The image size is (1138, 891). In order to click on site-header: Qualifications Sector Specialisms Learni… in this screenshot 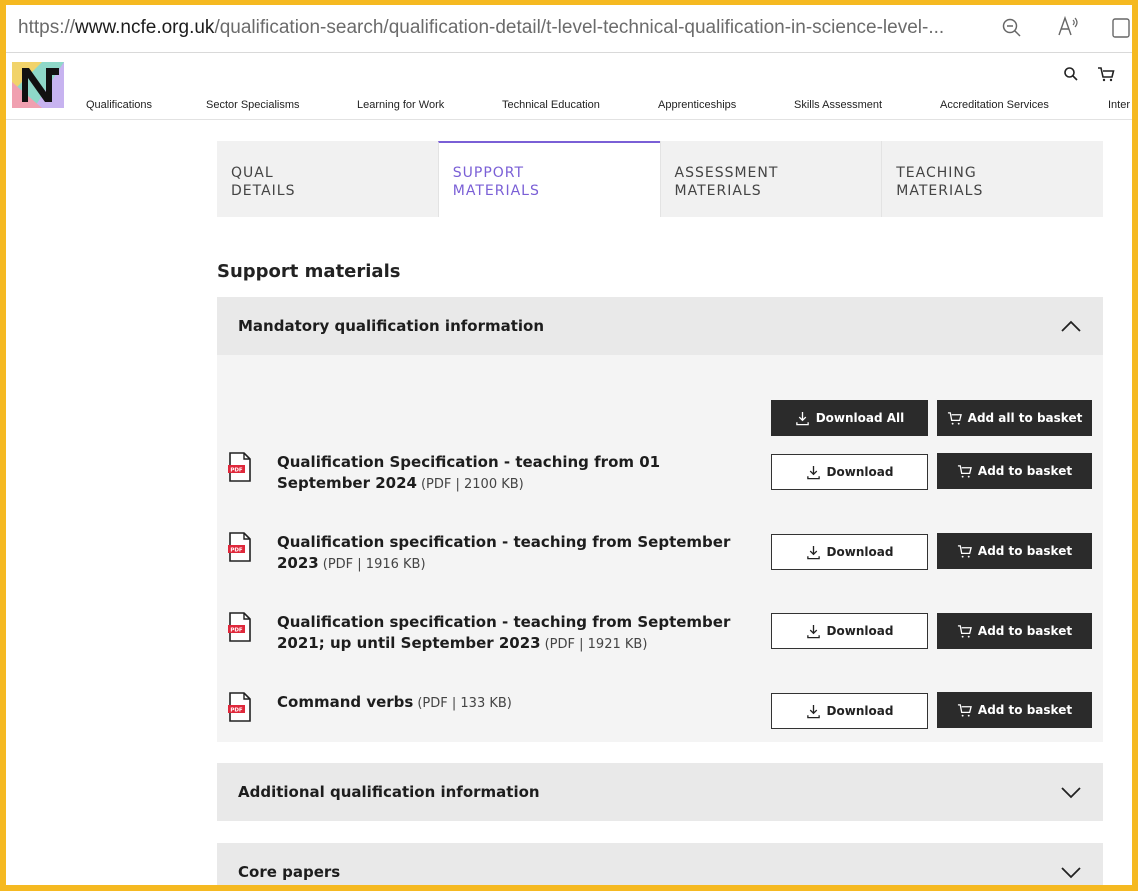, I will do `click(569, 87)`.